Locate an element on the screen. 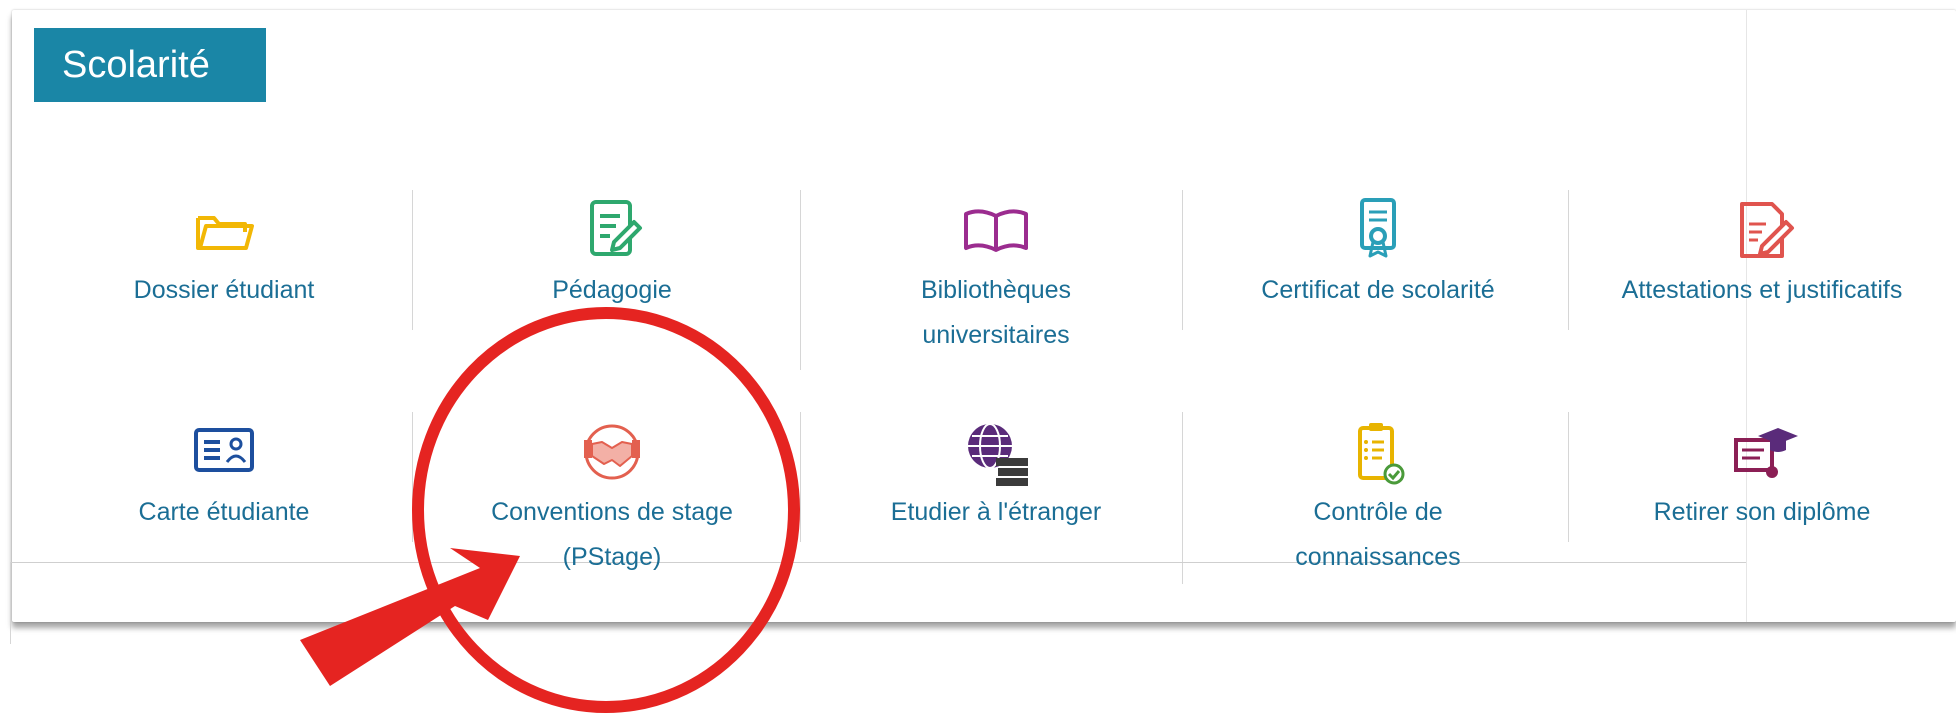 This screenshot has height=713, width=1956. annotation-overlay is located at coordinates (550, 510).